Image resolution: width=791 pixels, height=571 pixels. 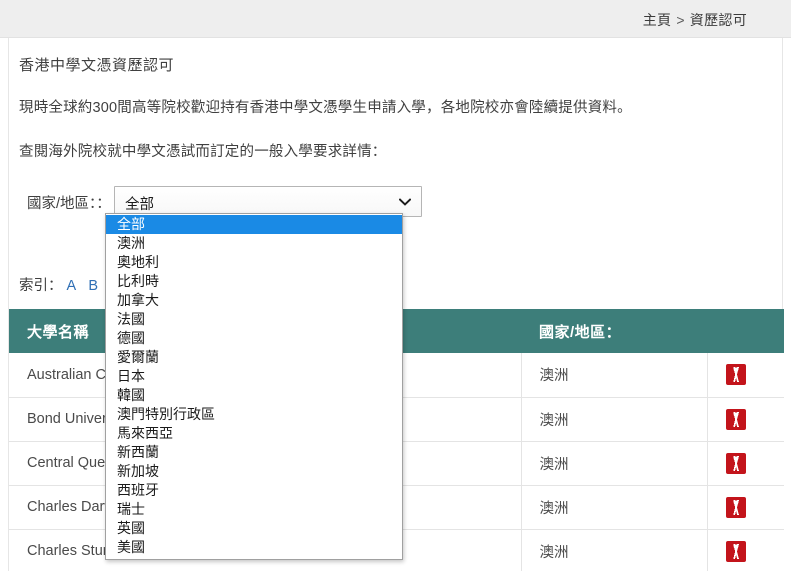 What do you see at coordinates (254, 300) in the screenshot?
I see `dropdown-option: 加拿大` at bounding box center [254, 300].